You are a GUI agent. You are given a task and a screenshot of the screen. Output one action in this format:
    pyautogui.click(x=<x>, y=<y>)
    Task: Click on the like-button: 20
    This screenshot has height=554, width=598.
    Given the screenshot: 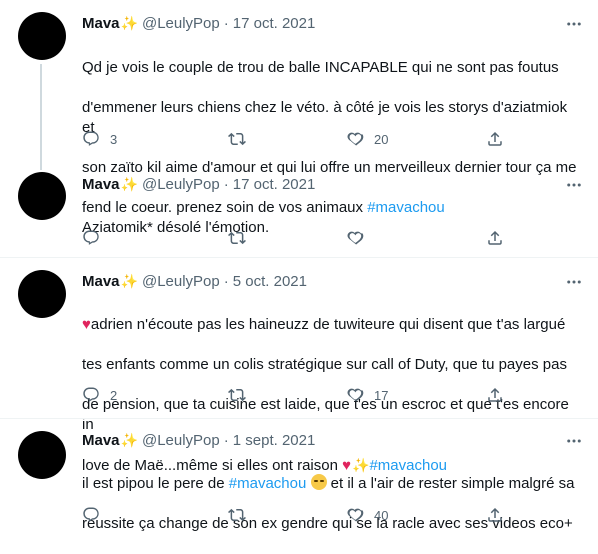 What is the action you would take?
    pyautogui.click(x=367, y=139)
    